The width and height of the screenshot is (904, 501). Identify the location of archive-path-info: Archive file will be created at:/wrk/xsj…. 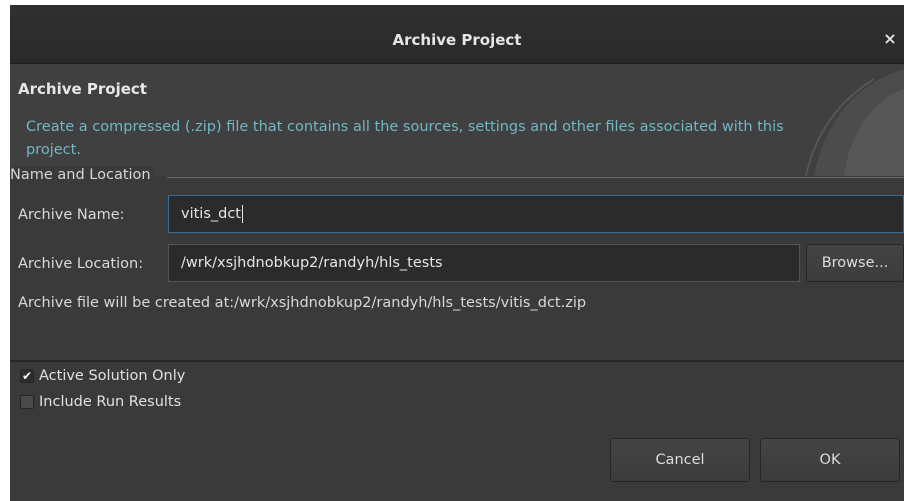
(302, 303).